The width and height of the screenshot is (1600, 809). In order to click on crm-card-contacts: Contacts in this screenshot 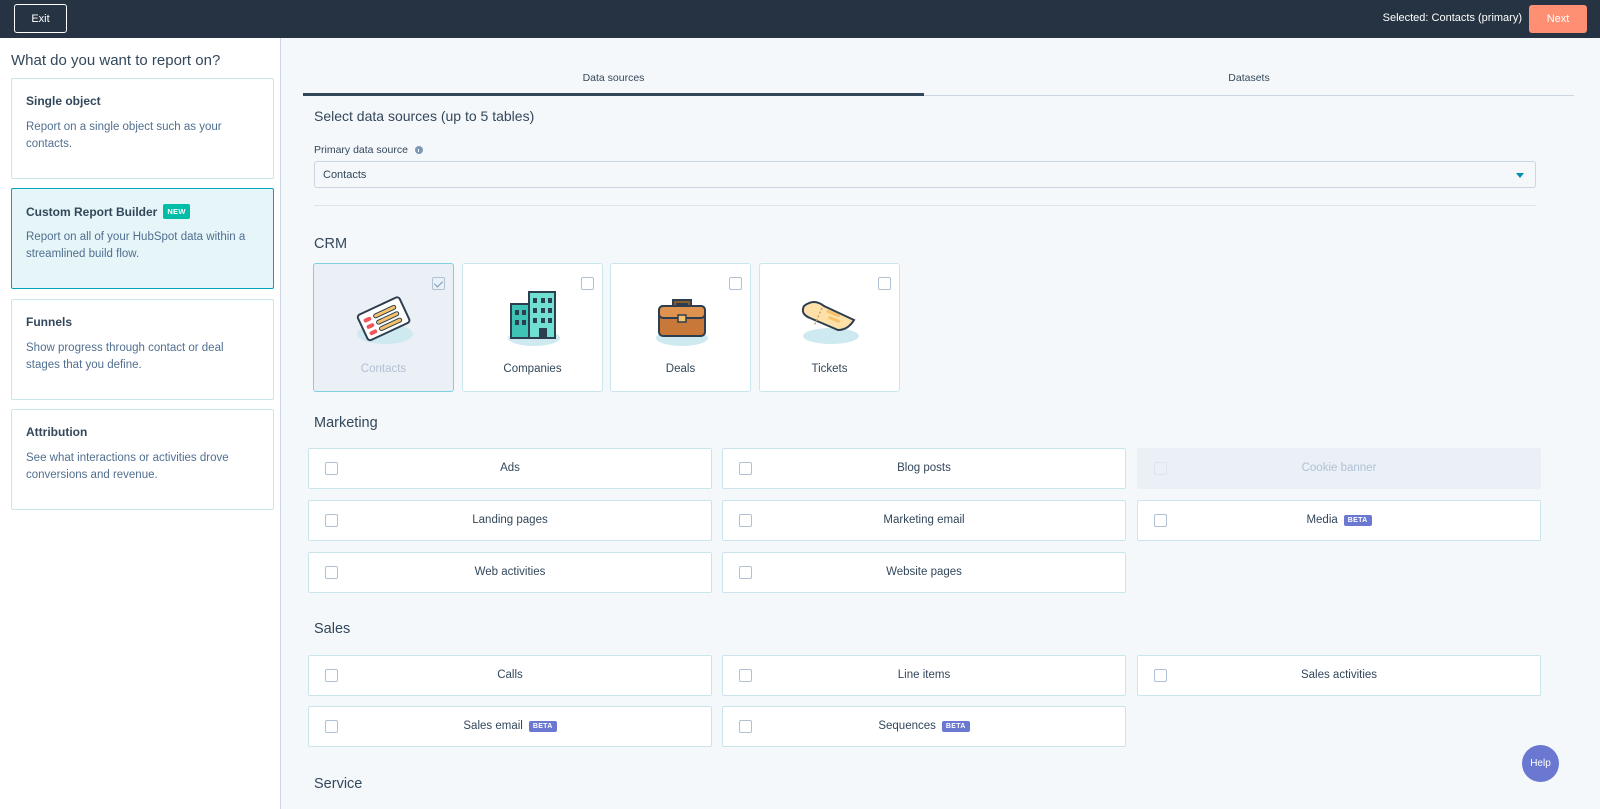, I will do `click(383, 327)`.